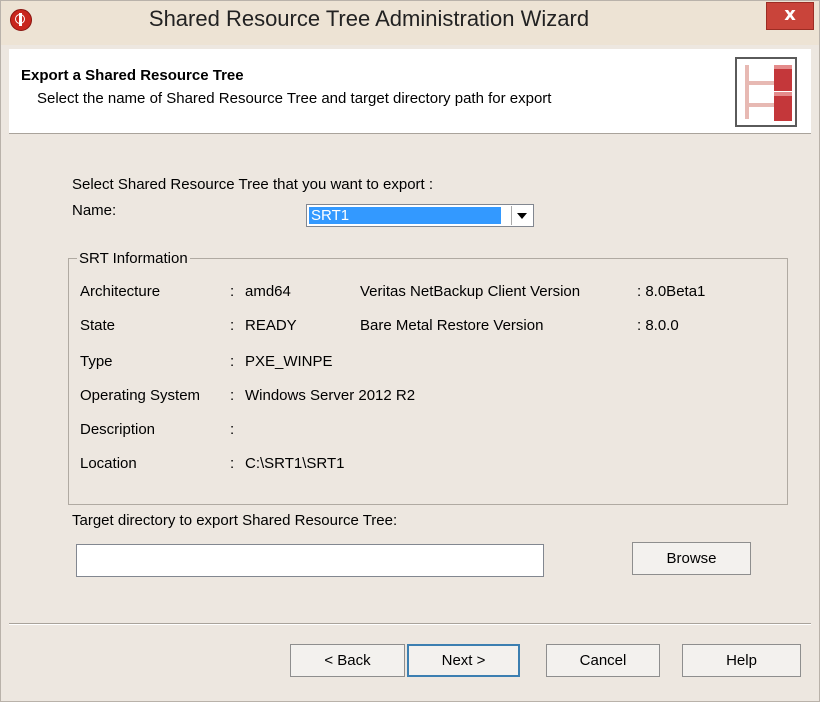 The image size is (820, 702). I want to click on type-label: Type, so click(96, 361).